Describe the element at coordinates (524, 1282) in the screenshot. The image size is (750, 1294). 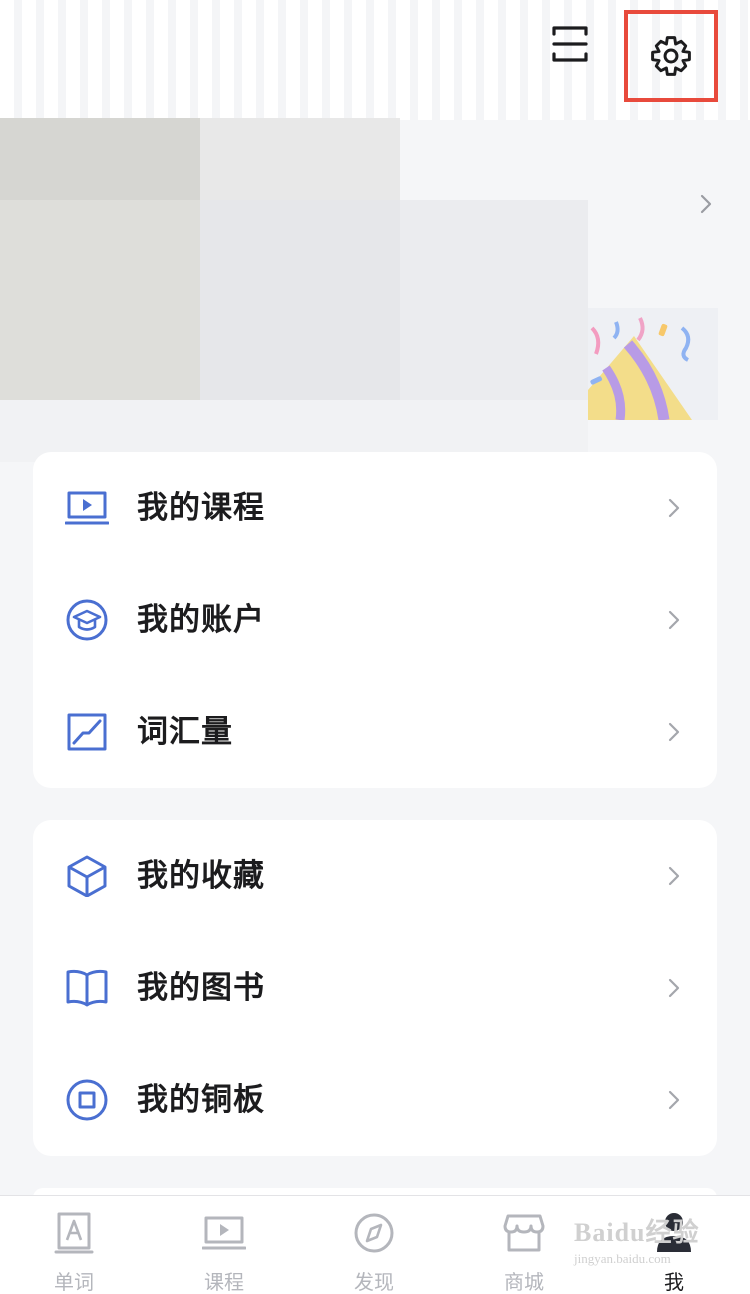
I see `tab-label: 商城` at that location.